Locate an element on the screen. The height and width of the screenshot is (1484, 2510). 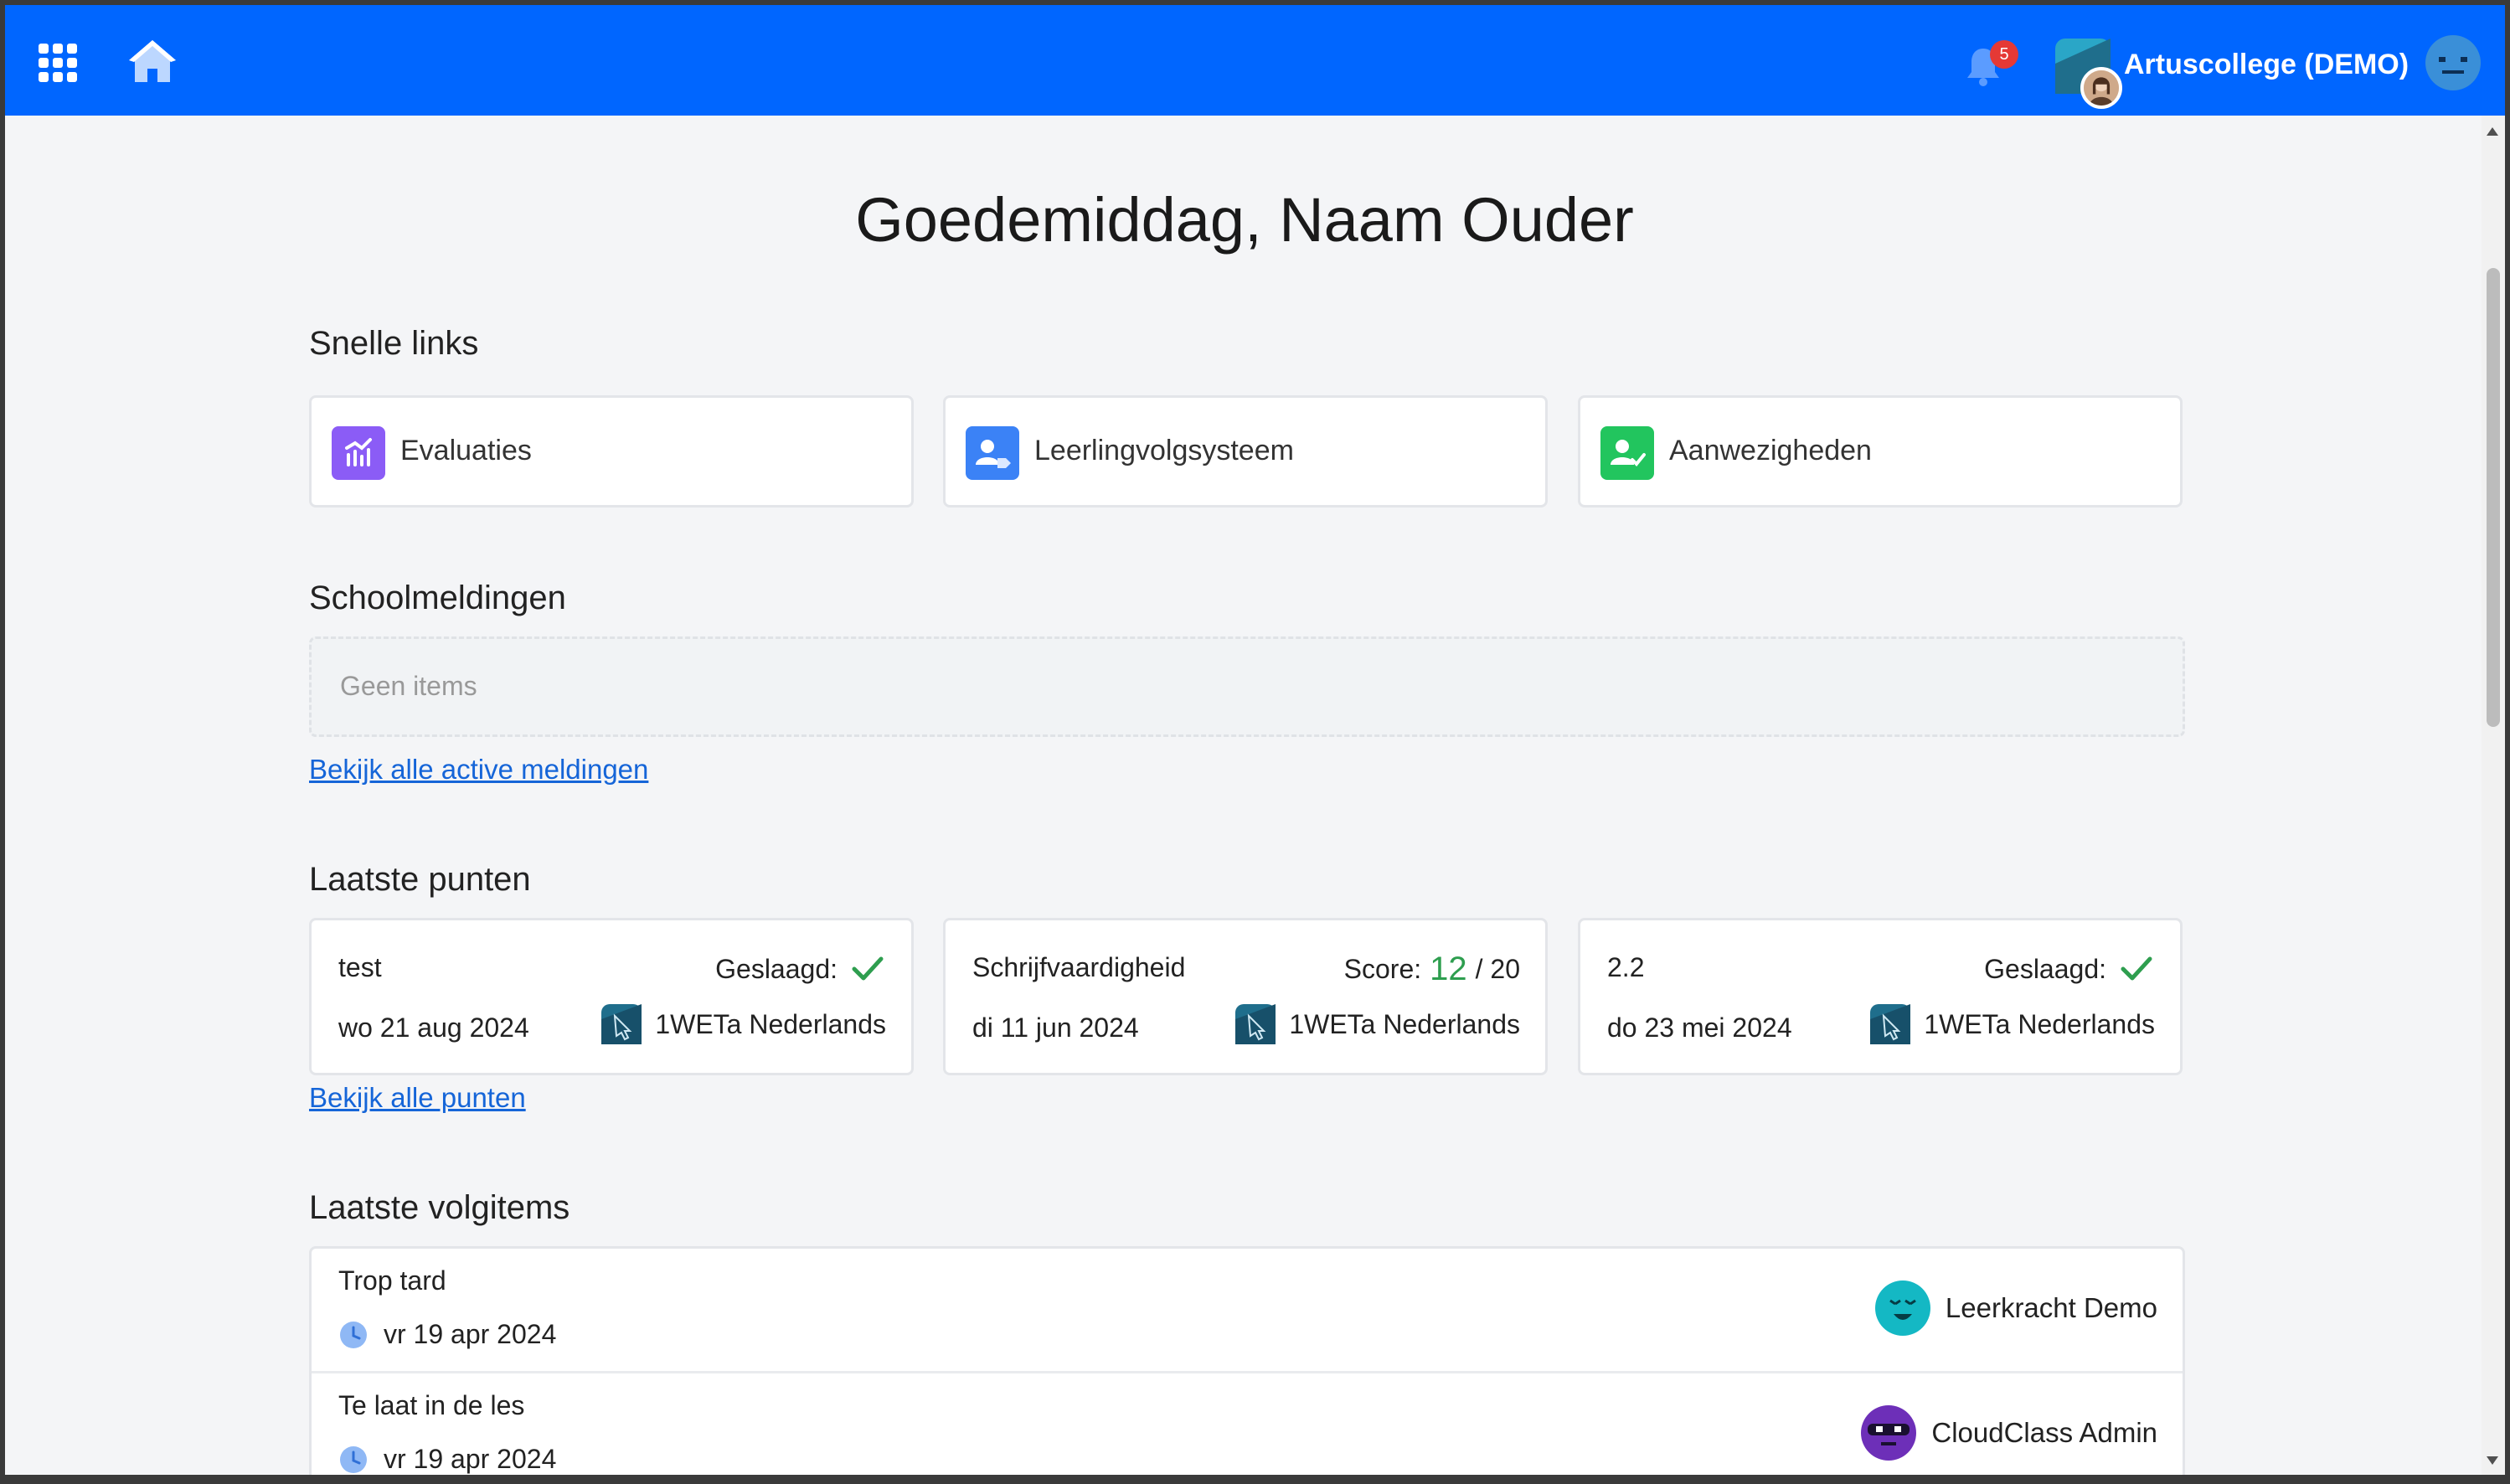
quick-link-leerlingvolgsysteem: Leerlingvolgsysteem is located at coordinates (1245, 451).